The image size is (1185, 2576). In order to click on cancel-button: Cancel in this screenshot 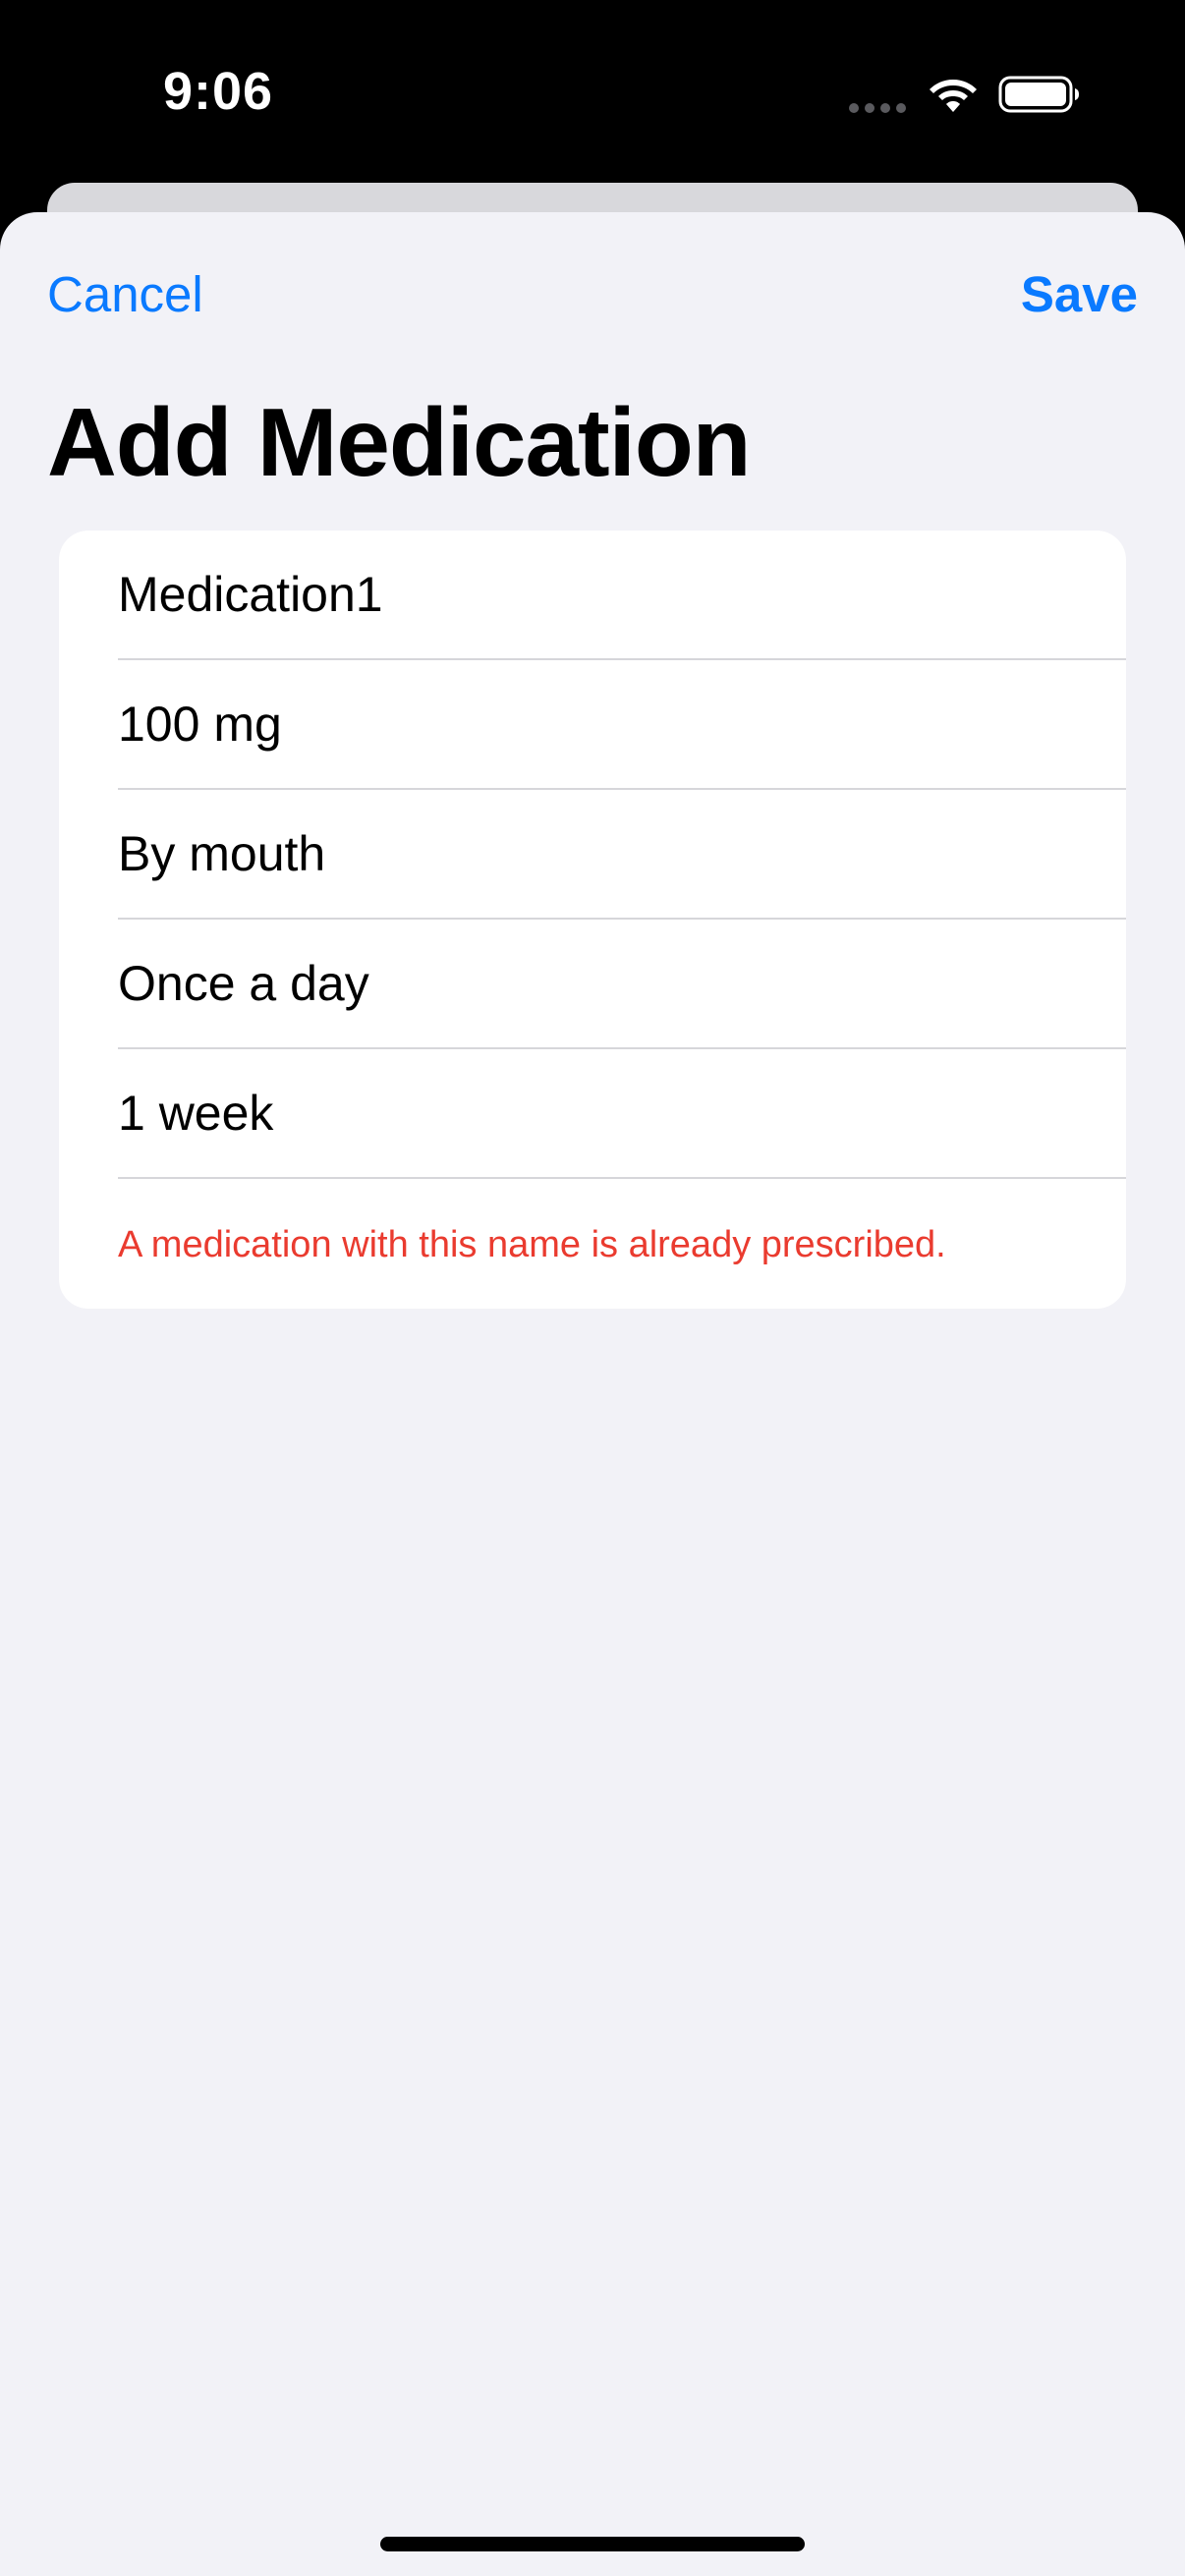, I will do `click(125, 294)`.